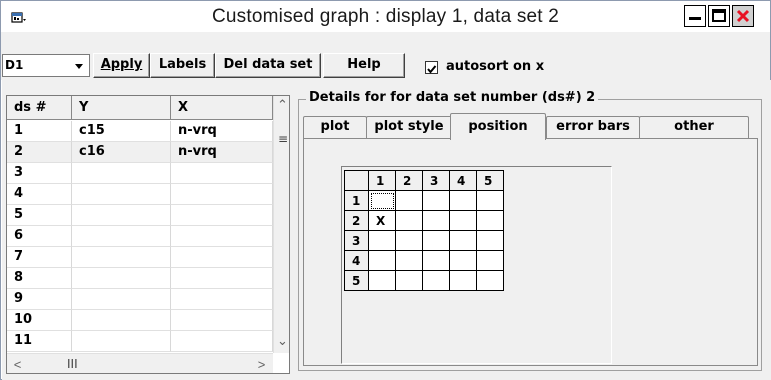  Describe the element at coordinates (39, 278) in the screenshot. I see `cell-ds: 8` at that location.